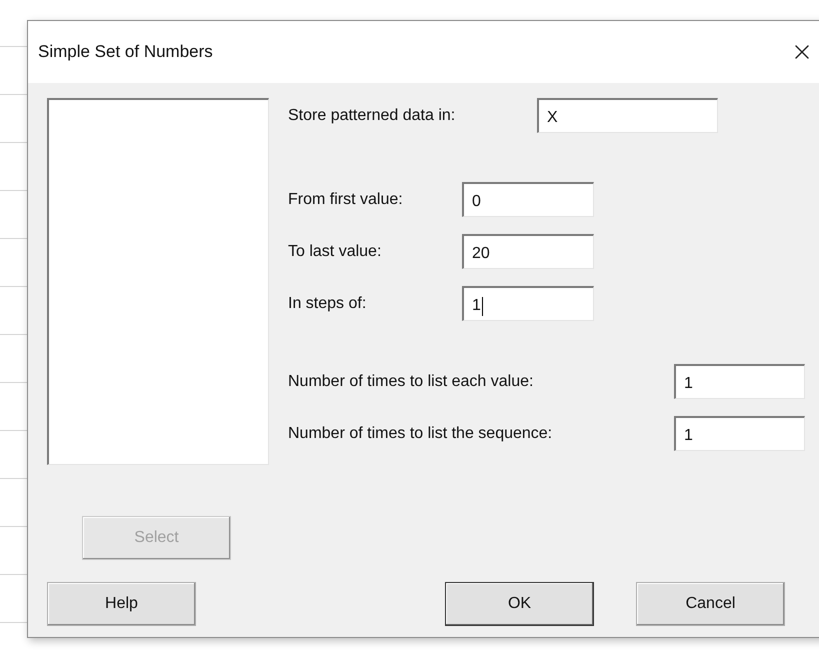 The width and height of the screenshot is (819, 651). I want to click on field-label: To last value:, so click(335, 251).